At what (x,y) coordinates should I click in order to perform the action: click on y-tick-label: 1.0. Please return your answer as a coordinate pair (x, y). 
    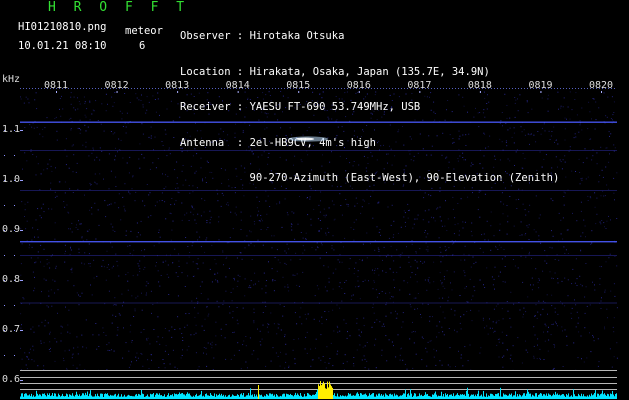
    Looking at the image, I should click on (11, 179).